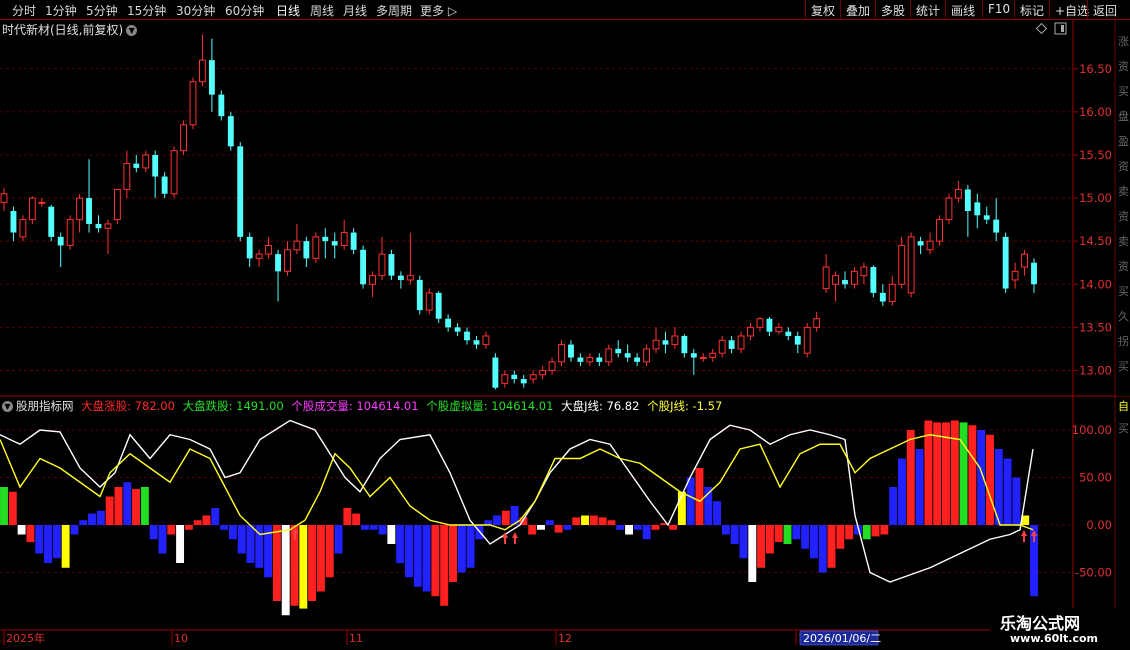 This screenshot has height=650, width=1130. I want to click on svg-text: 自, so click(1123, 406).